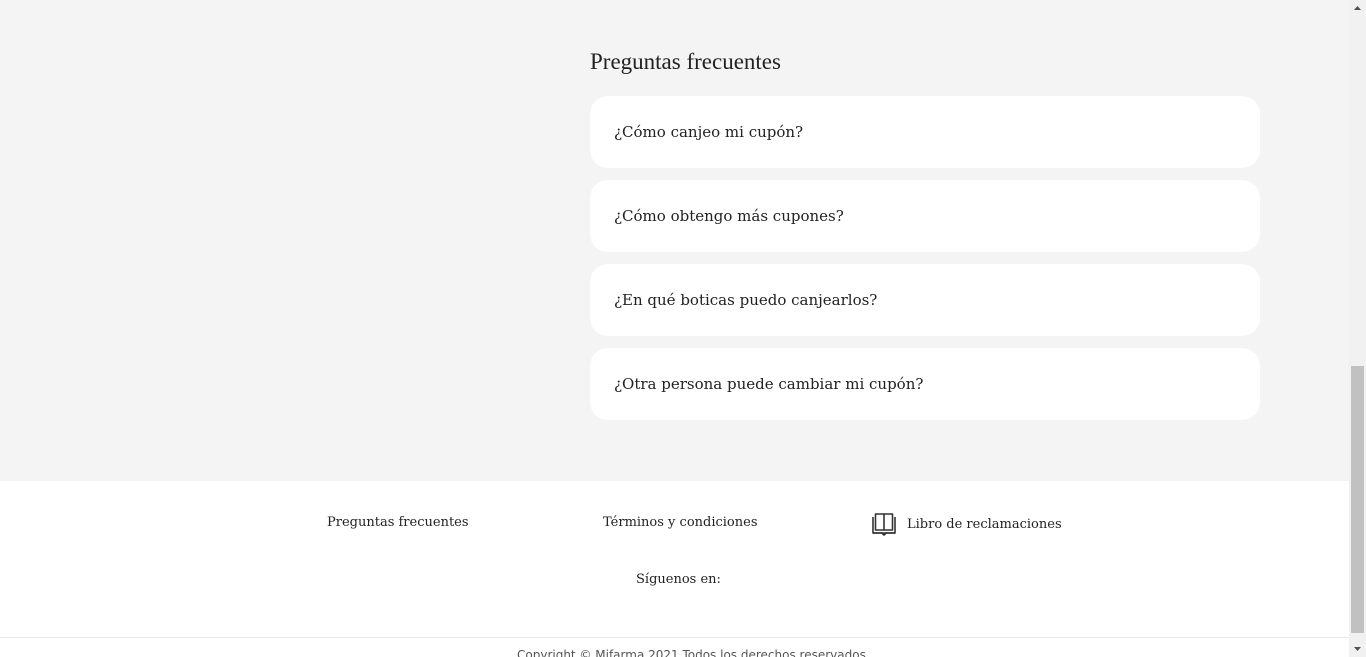 The width and height of the screenshot is (1366, 657). I want to click on follow-us-label: Síguenos en:, so click(678, 579).